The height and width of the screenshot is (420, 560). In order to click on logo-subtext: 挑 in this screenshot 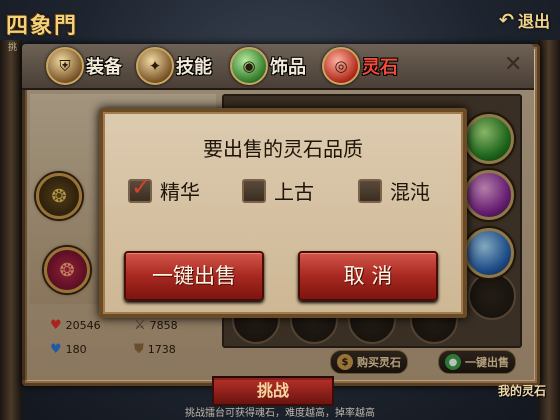, I will do `click(13, 48)`.